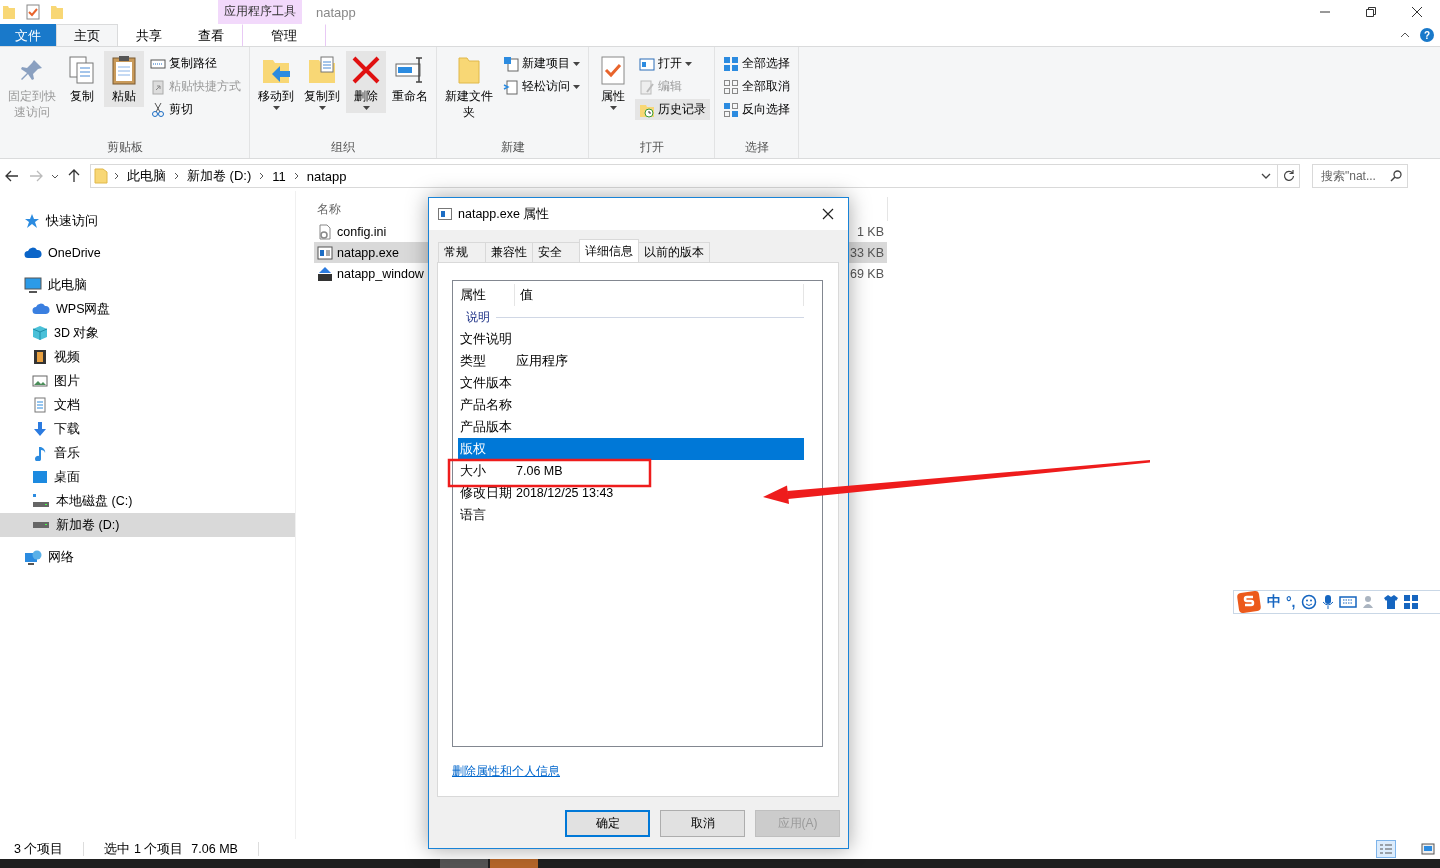 The width and height of the screenshot is (1440, 868). Describe the element at coordinates (147, 501) in the screenshot. I see `sidebar-item: 本地磁盘 (C:)` at that location.